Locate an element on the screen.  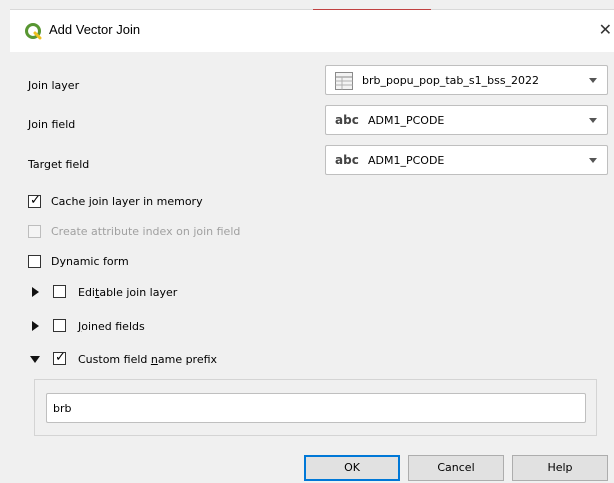
dialog-title: Add Vector Join is located at coordinates (95, 29).